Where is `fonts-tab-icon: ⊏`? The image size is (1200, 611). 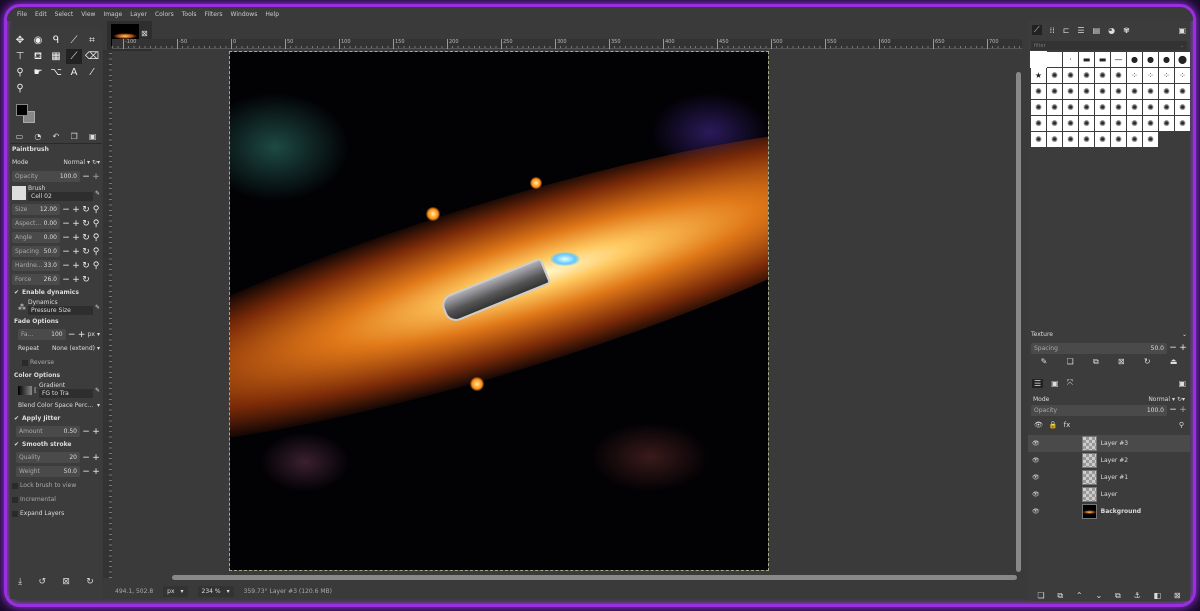
fonts-tab-icon: ⊏ is located at coordinates (1066, 30).